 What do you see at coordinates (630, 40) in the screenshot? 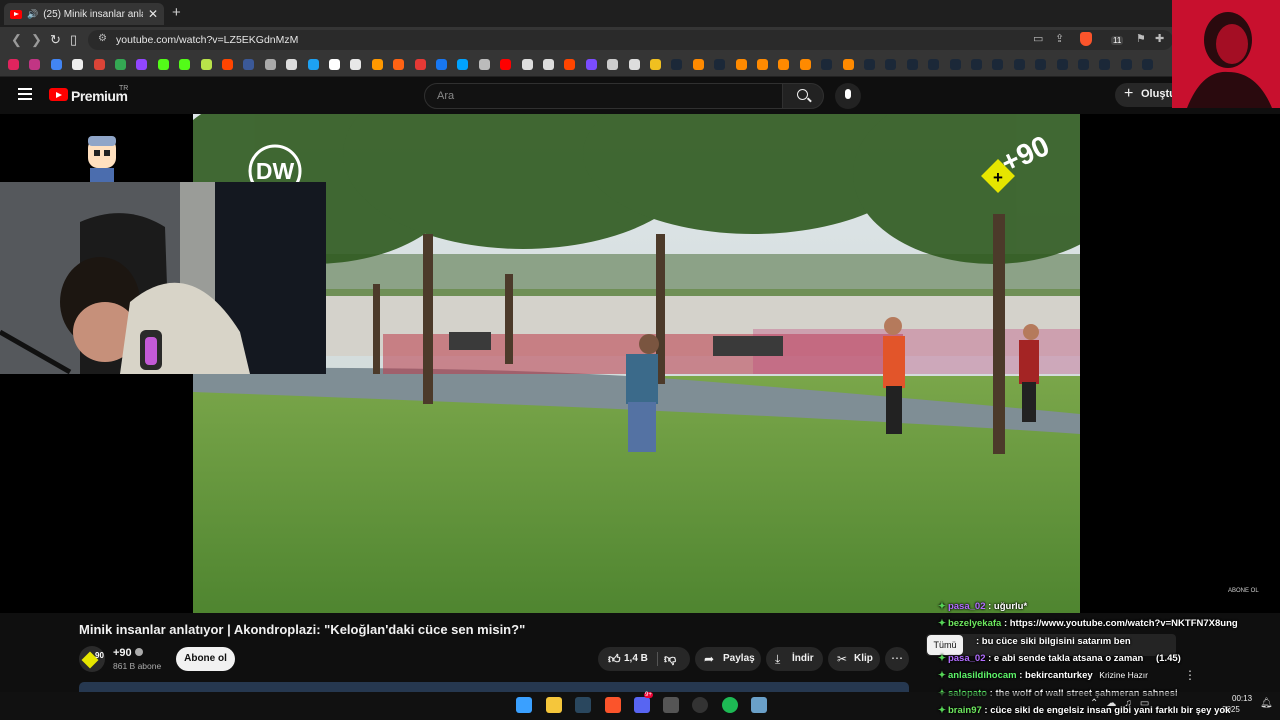
I see `url-bar: ⚙ youtube.com/watch?v=LZ5EKGdnMzM` at bounding box center [630, 40].